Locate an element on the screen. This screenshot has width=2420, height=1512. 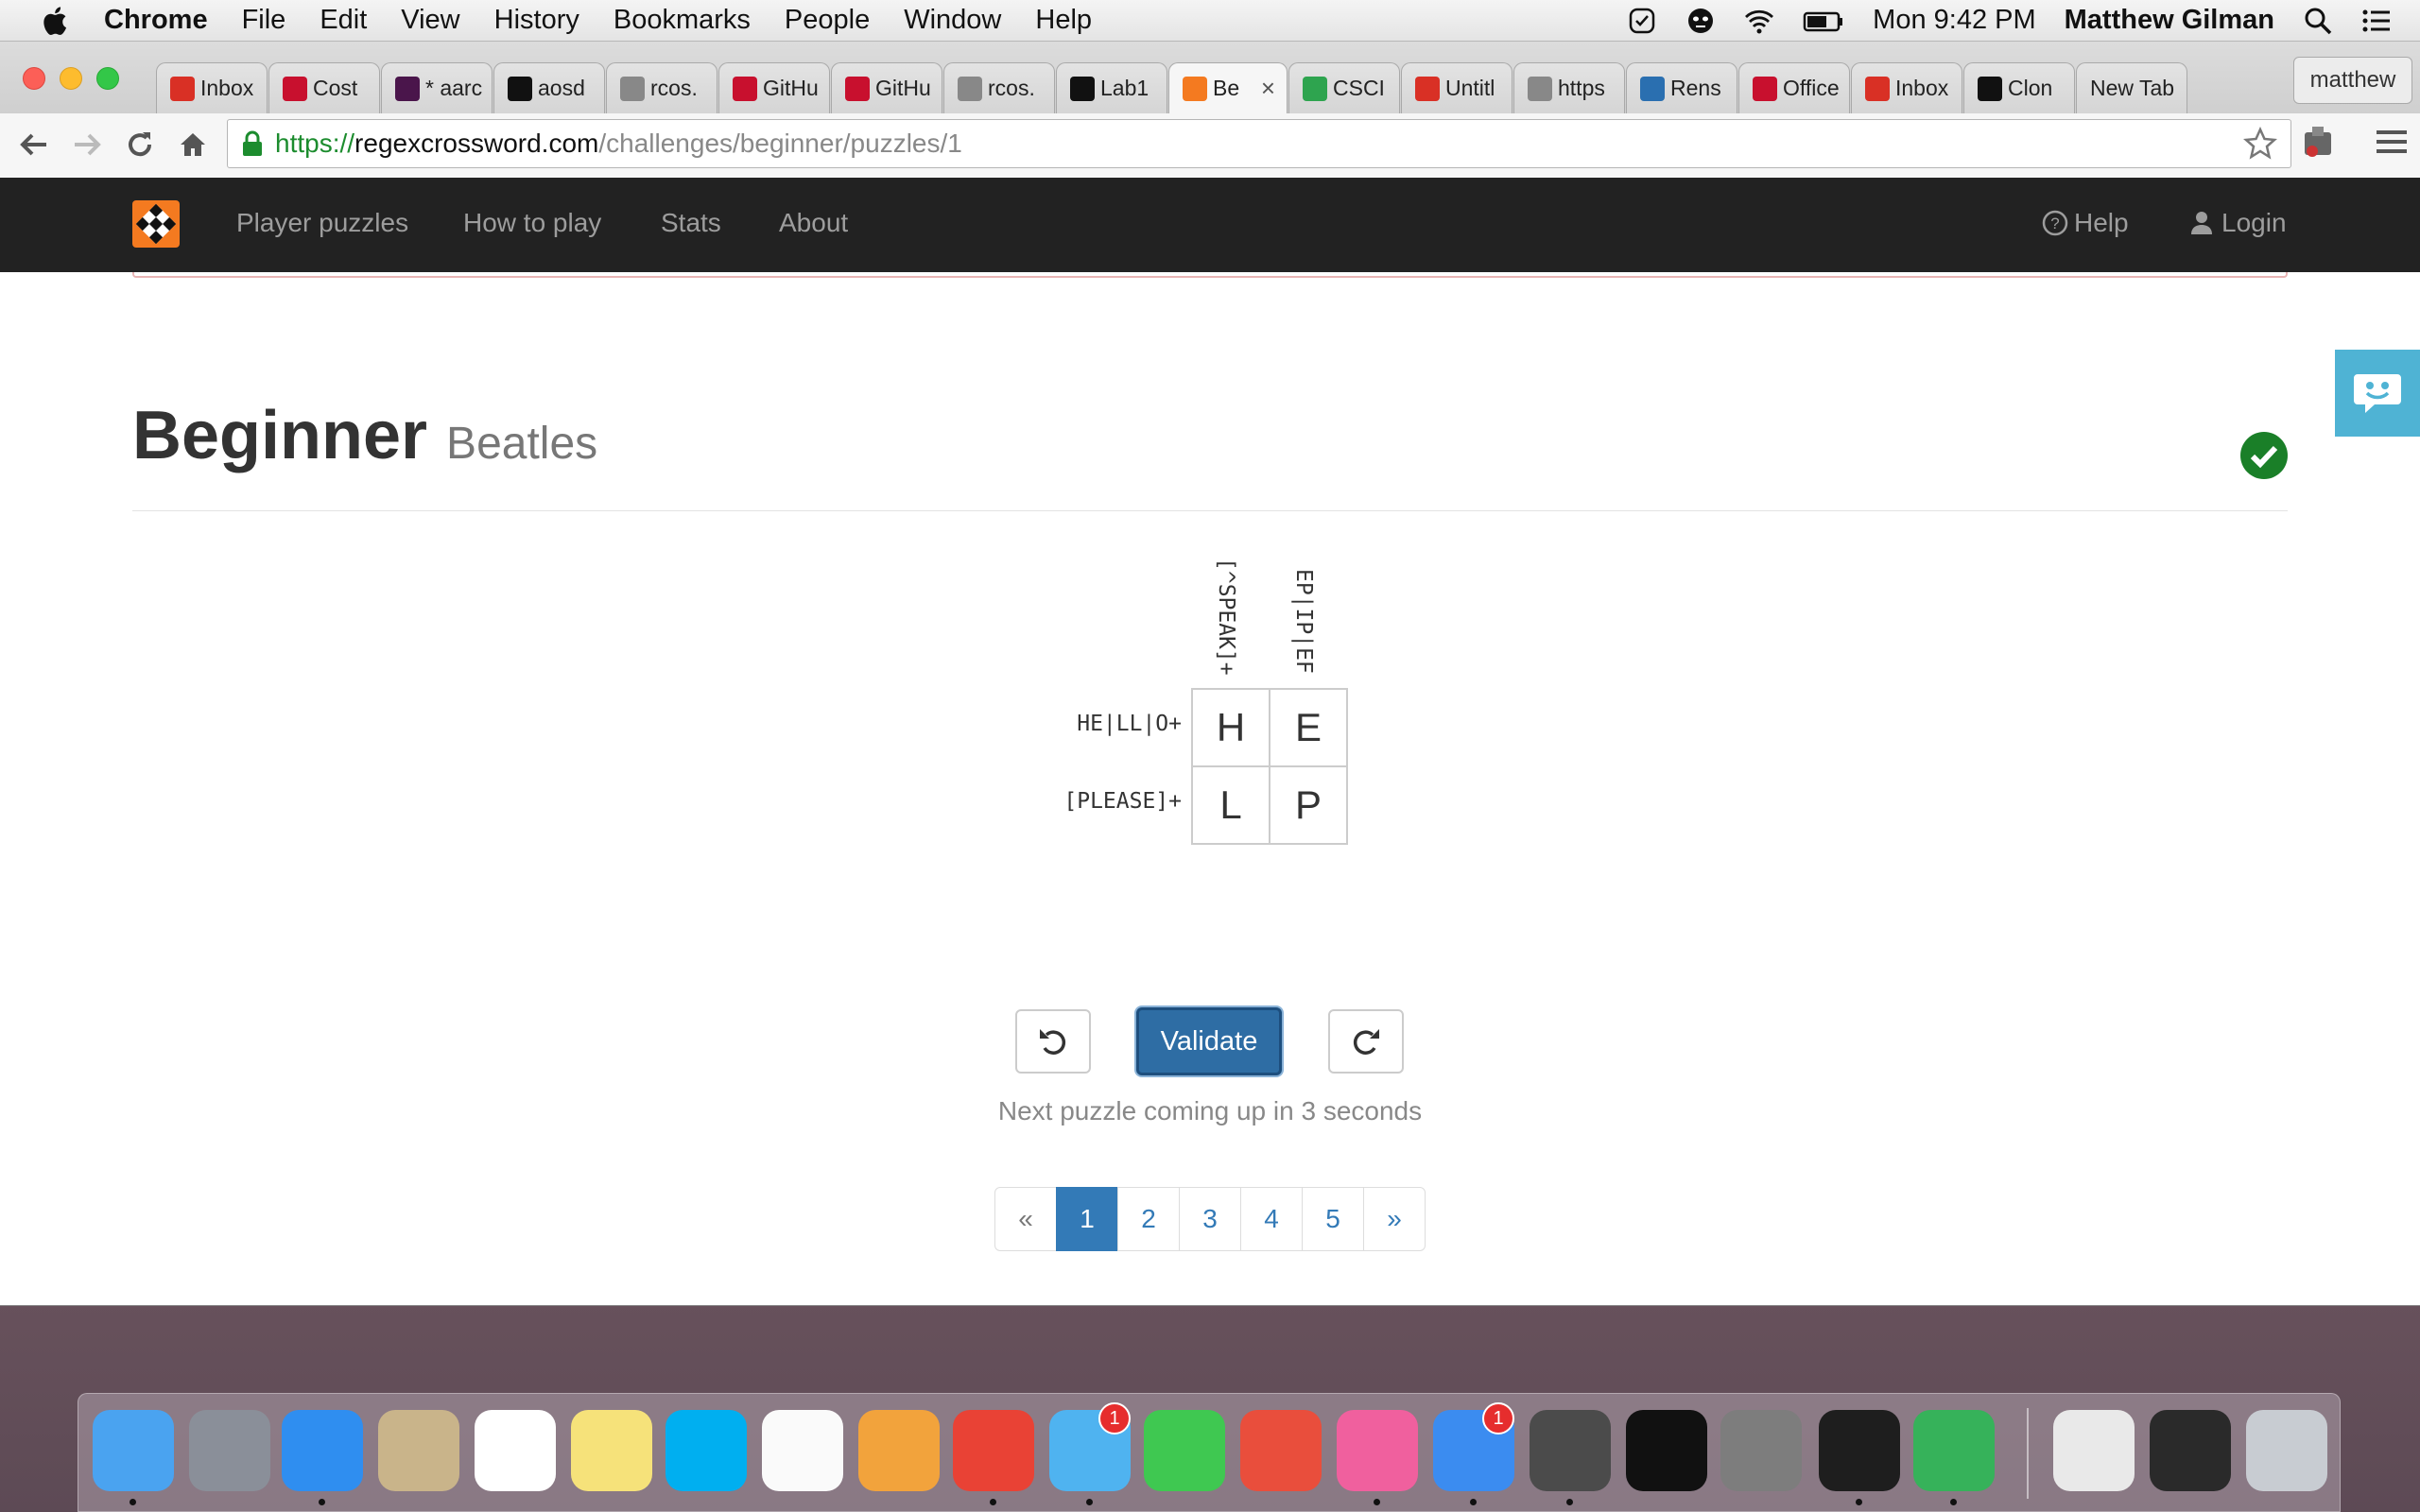
tab-close-icon: × is located at coordinates (1268, 88).